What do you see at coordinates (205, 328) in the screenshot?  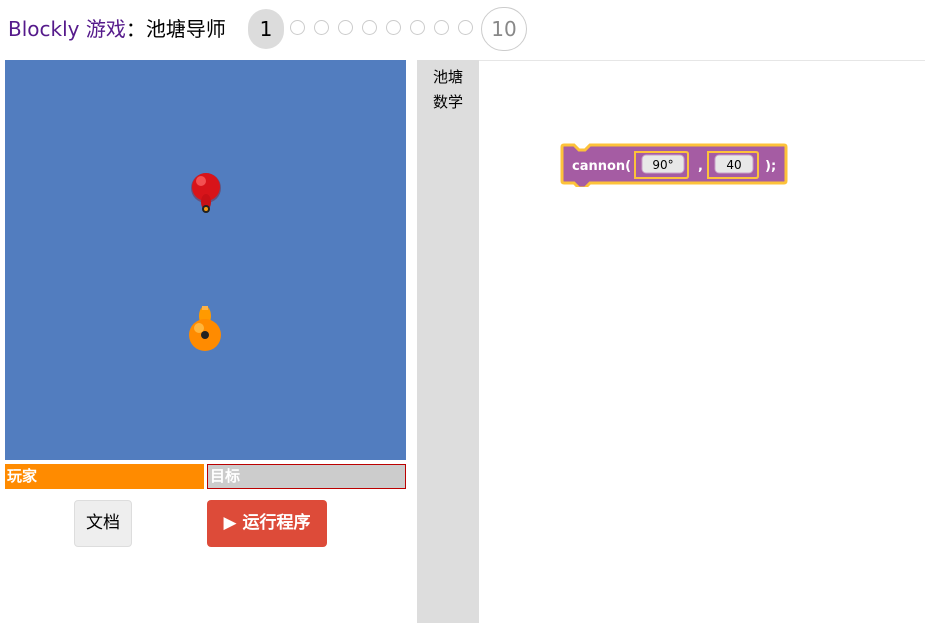 I see `player-duck-icon` at bounding box center [205, 328].